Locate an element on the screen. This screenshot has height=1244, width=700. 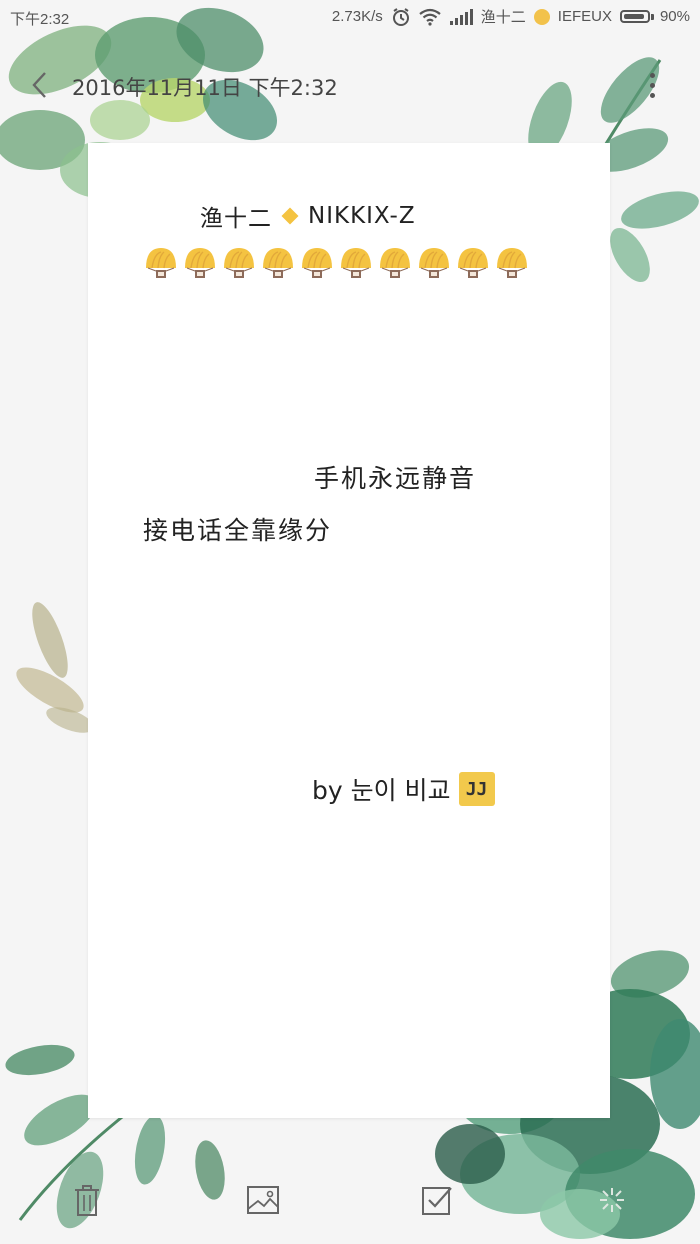
wifi-icon is located at coordinates (430, 17).